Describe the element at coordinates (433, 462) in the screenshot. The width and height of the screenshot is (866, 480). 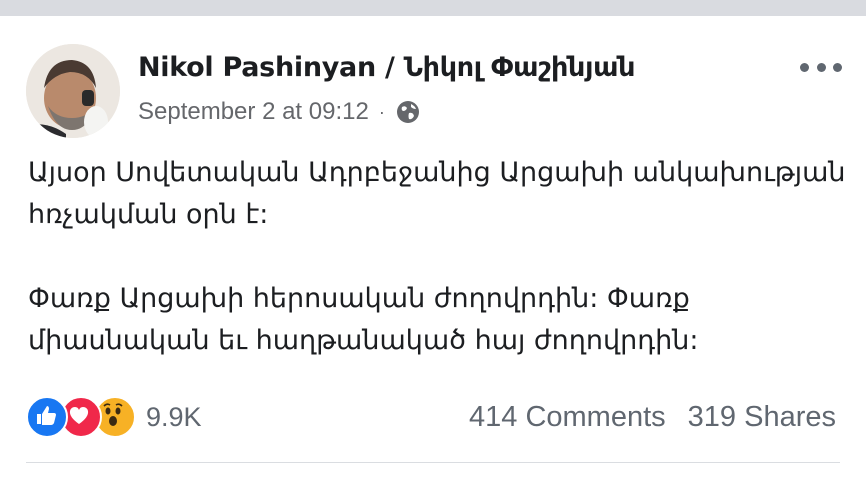
I see `divider` at that location.